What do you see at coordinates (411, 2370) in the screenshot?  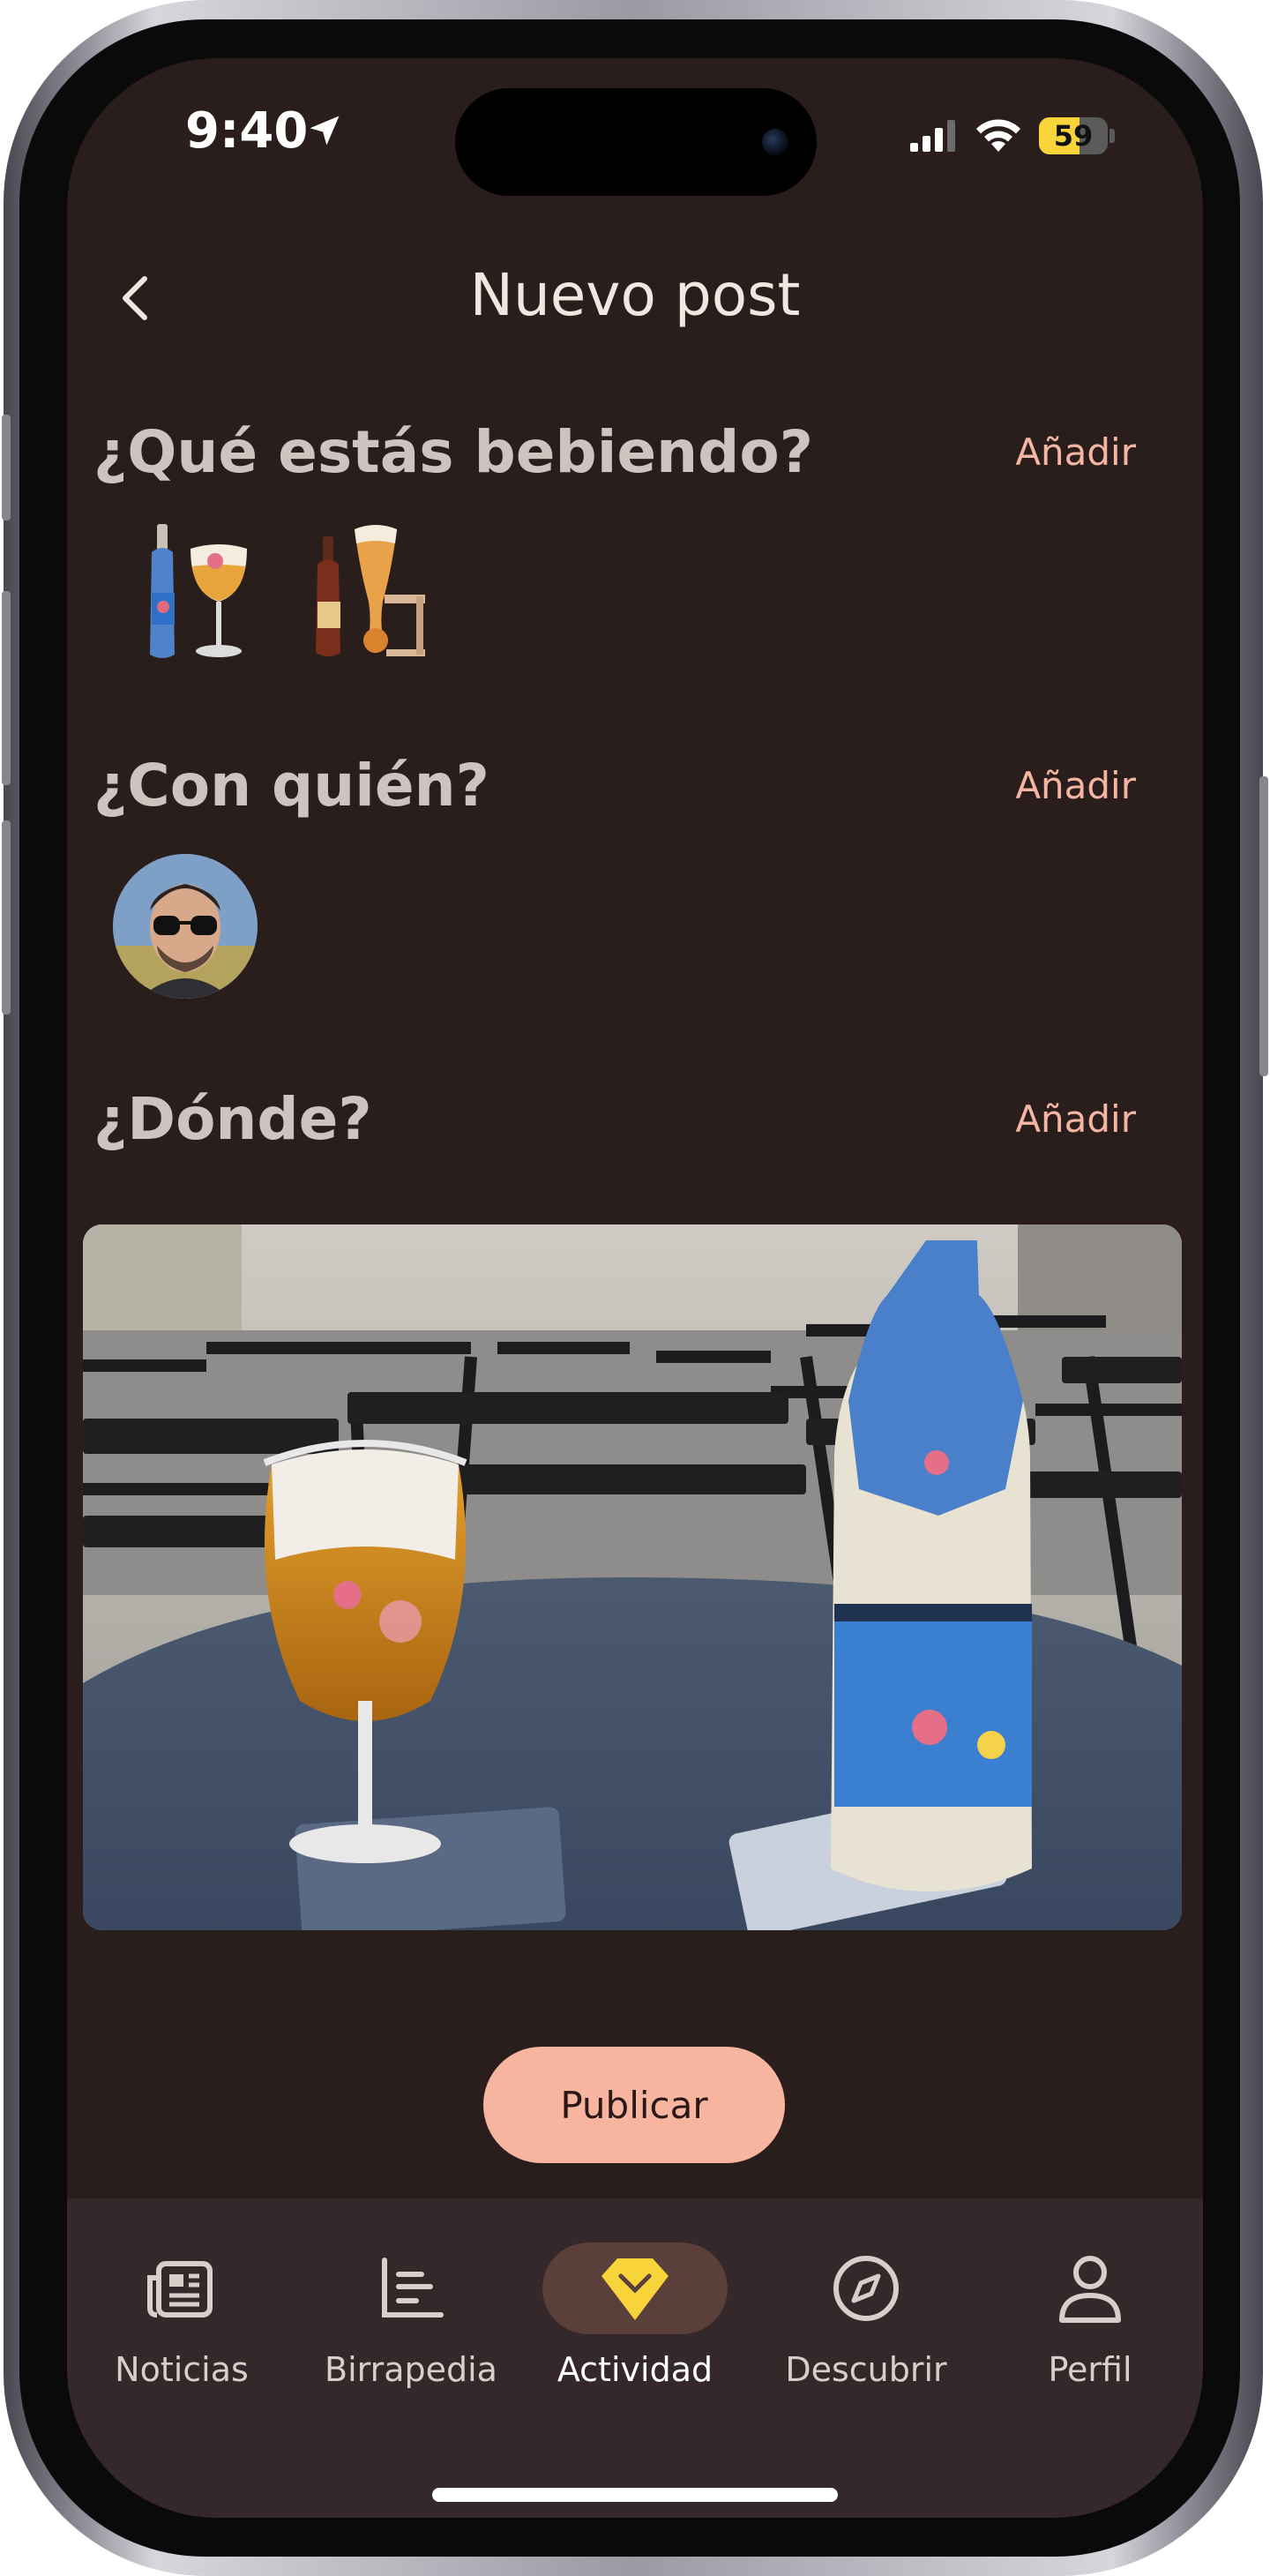 I see `nav-label-birrapedia: Birrapedia` at bounding box center [411, 2370].